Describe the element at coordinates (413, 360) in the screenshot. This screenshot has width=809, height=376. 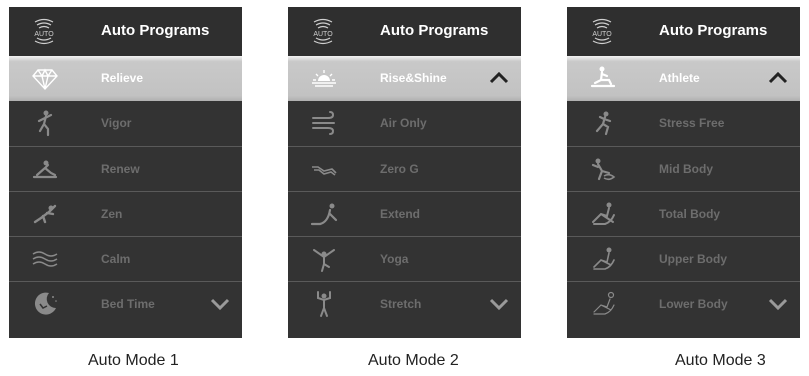
I see `caption-auto-mode-2: Auto Mode 2` at that location.